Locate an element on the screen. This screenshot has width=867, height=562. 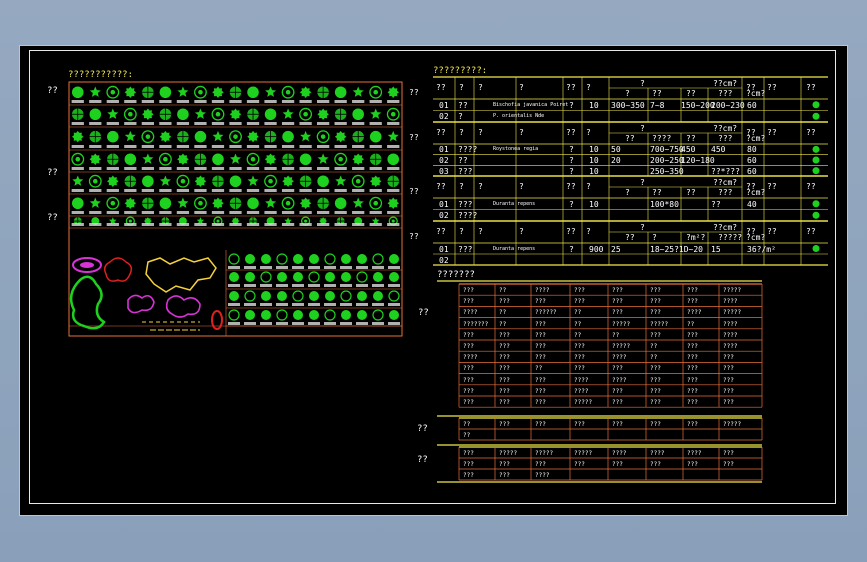
material-cell: ?????? is located at coordinates (546, 313).